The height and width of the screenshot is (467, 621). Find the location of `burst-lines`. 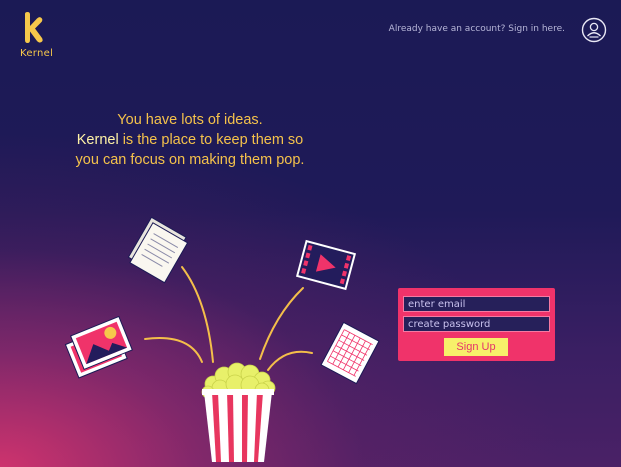

burst-lines is located at coordinates (228, 318).